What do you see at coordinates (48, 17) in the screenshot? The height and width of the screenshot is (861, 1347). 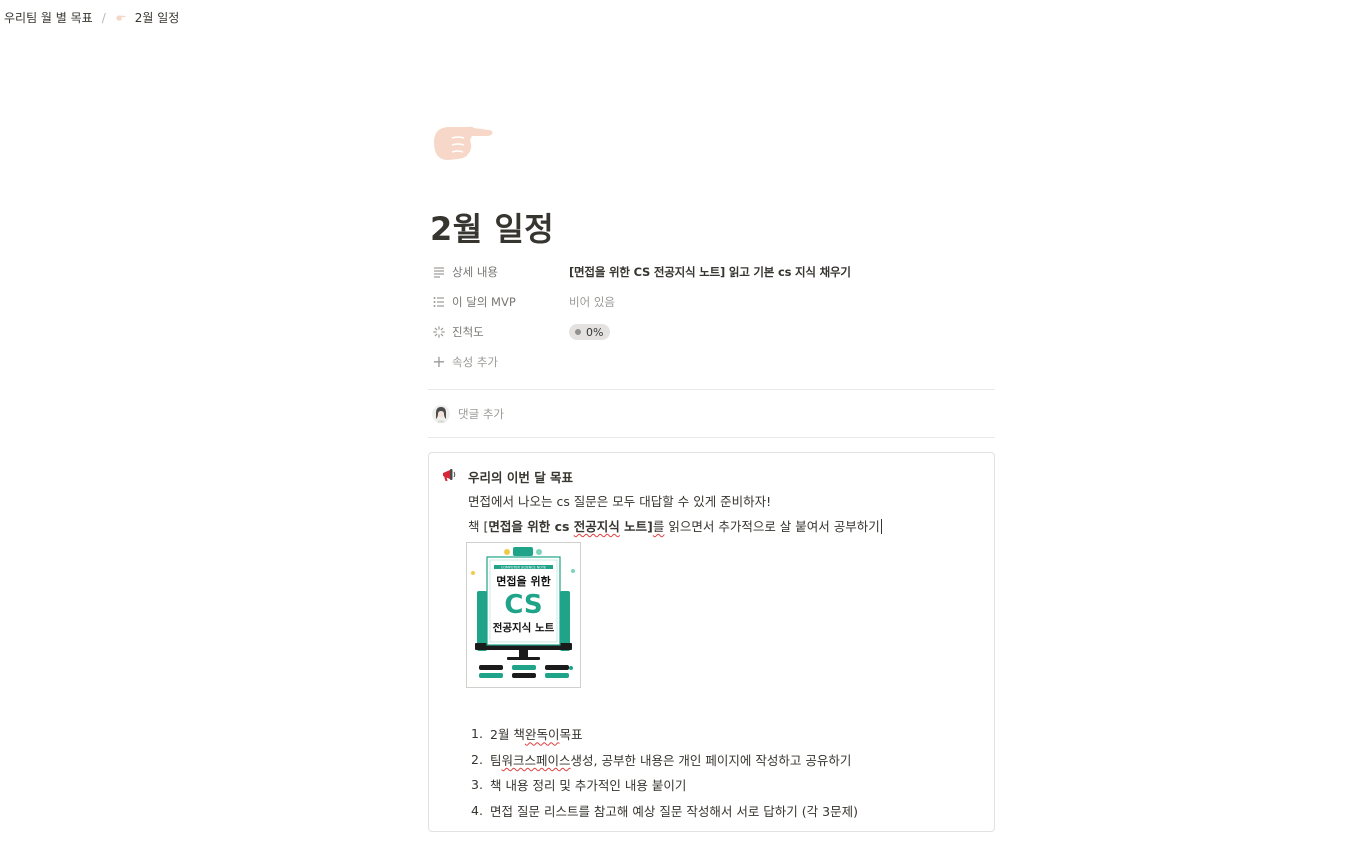 I see `breadcrumb-parent: 우리팀 월 별 목표` at bounding box center [48, 17].